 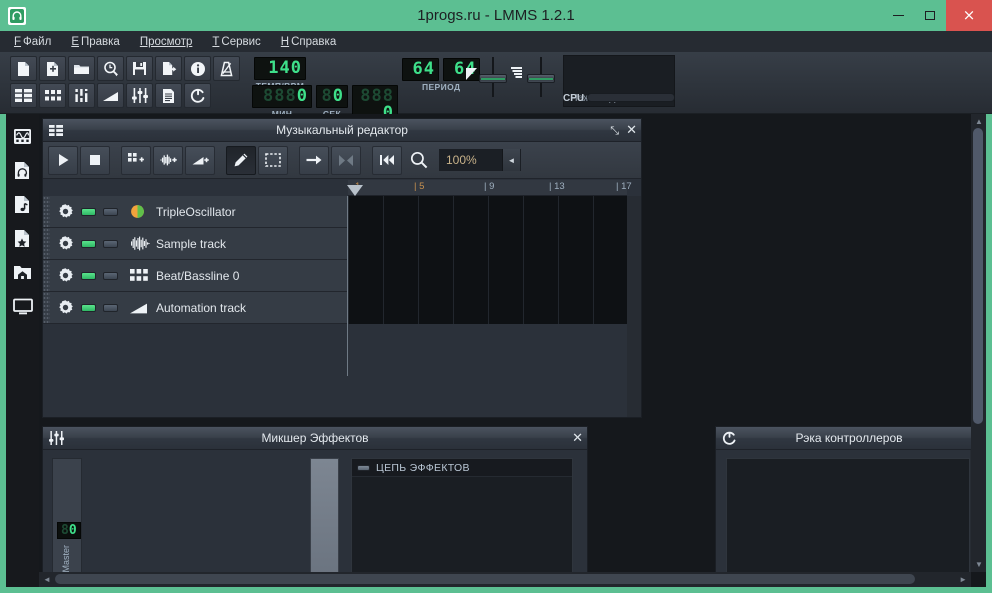 I want to click on fx-mixer-titlebar: Микшер Эффектов ✕, so click(x=315, y=438).